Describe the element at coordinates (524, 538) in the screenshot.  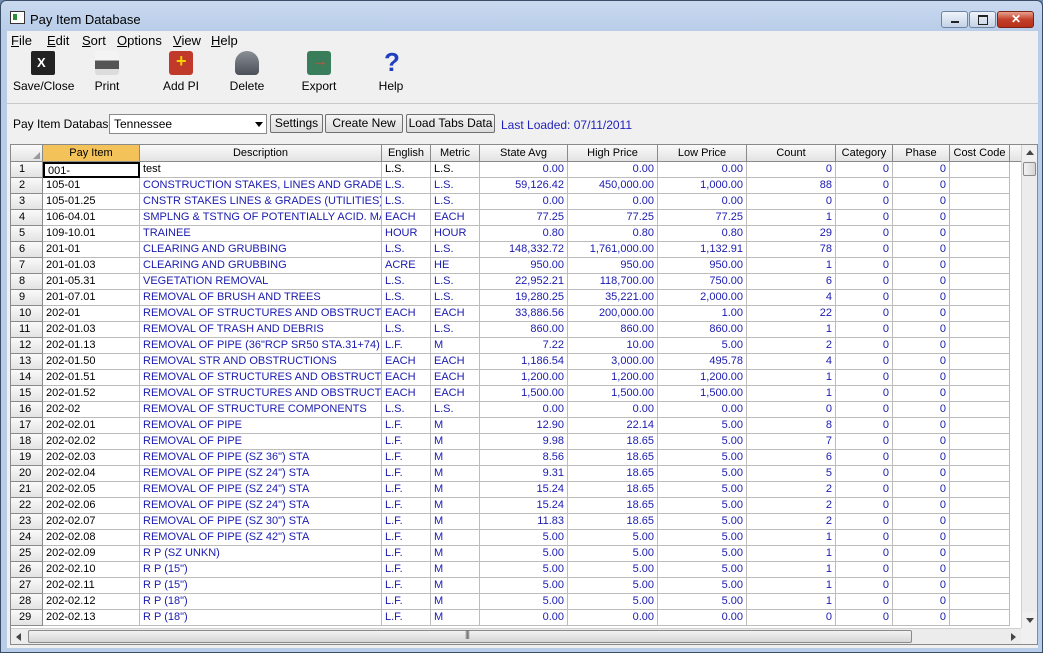
I see `cell-state-avg: 5.00` at that location.